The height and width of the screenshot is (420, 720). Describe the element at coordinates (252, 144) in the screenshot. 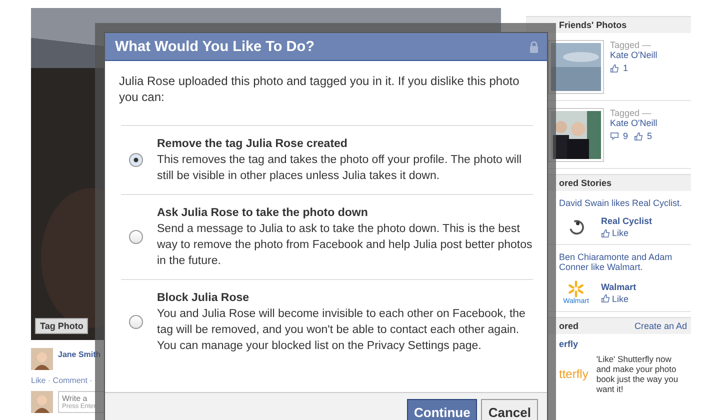

I see `option-title: Remove the tag Julia Rose created` at that location.